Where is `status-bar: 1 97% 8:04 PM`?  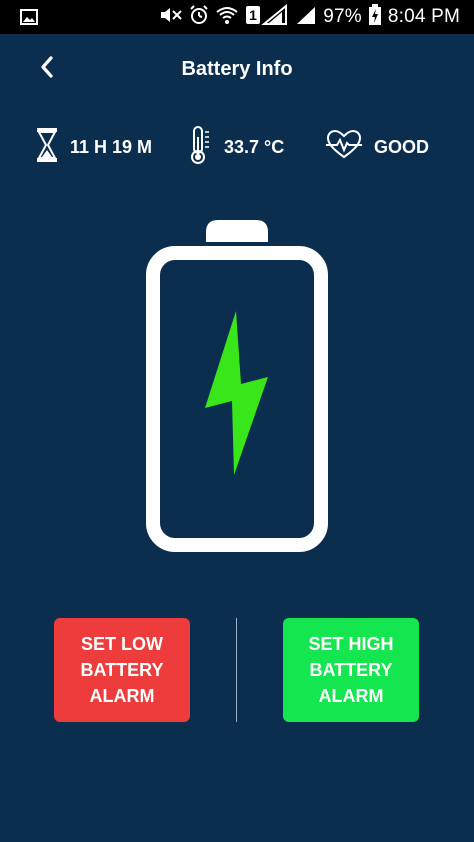 status-bar: 1 97% 8:04 PM is located at coordinates (237, 17).